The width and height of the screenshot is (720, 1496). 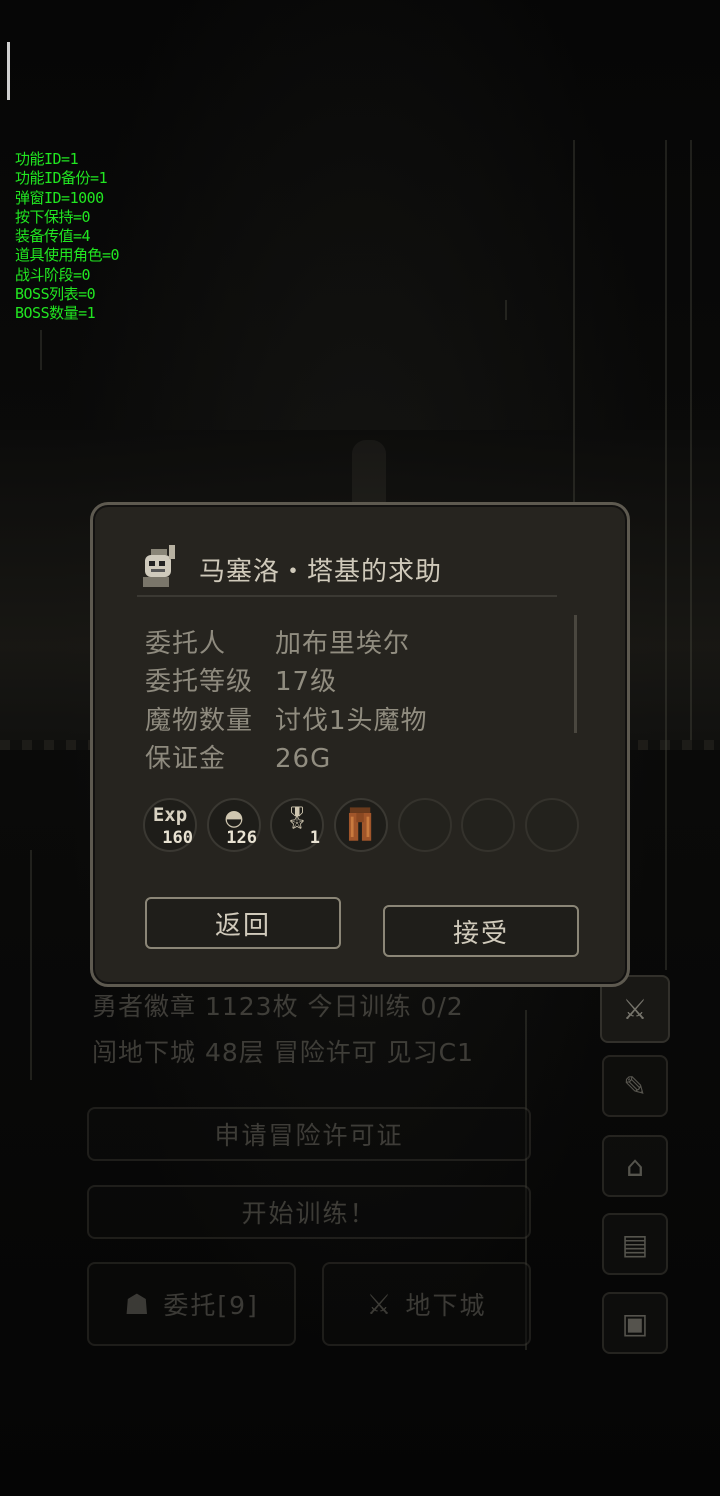 I want to click on leather-pants-icon, so click(x=360, y=824).